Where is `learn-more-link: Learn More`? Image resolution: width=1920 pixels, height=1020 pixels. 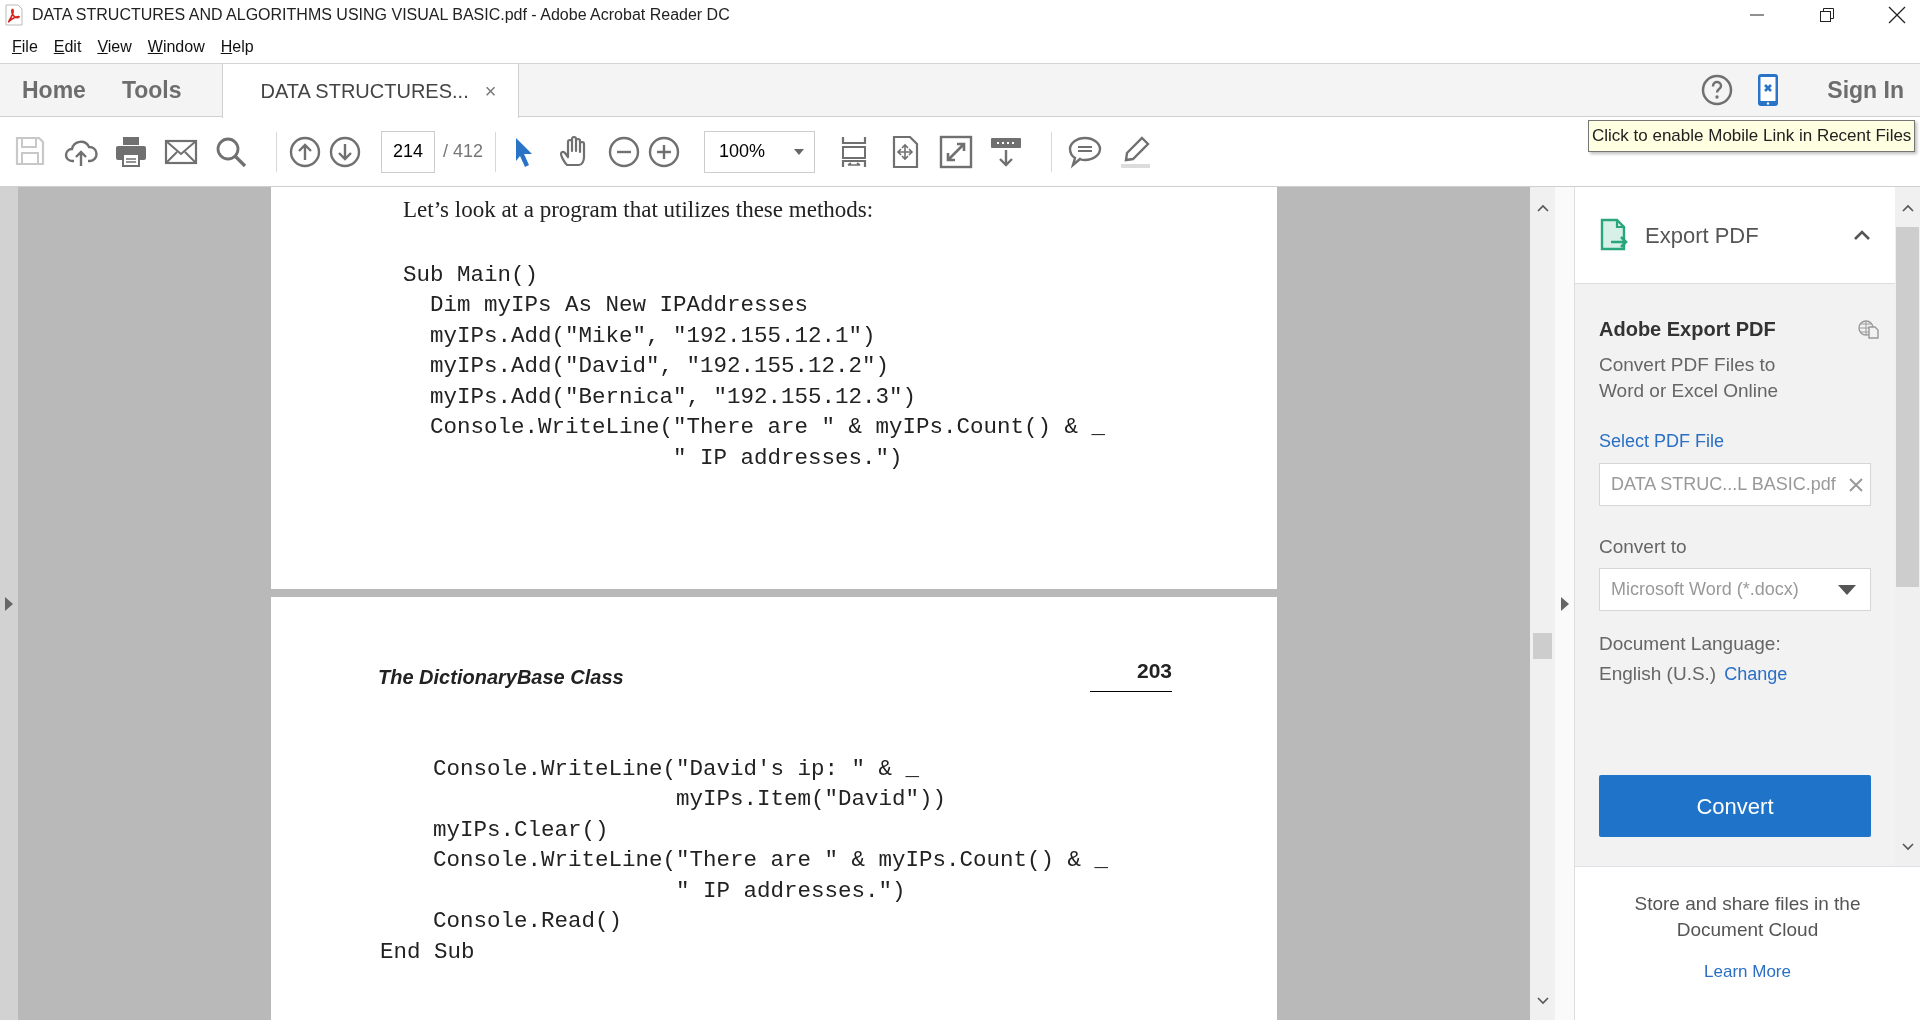
learn-more-link: Learn More is located at coordinates (1747, 972).